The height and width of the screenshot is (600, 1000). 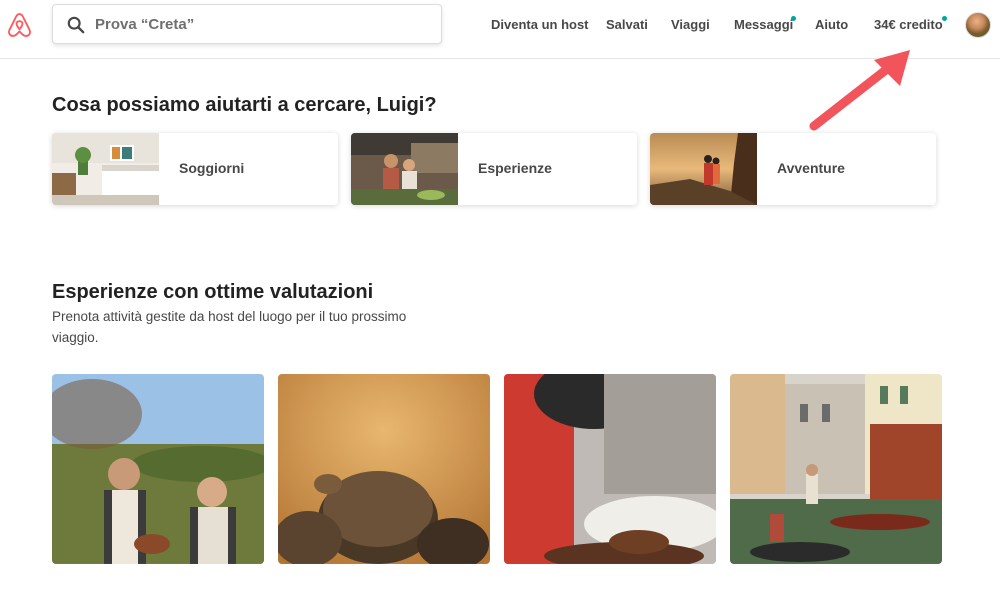 What do you see at coordinates (690, 24) in the screenshot?
I see `nav-trips: Viaggi` at bounding box center [690, 24].